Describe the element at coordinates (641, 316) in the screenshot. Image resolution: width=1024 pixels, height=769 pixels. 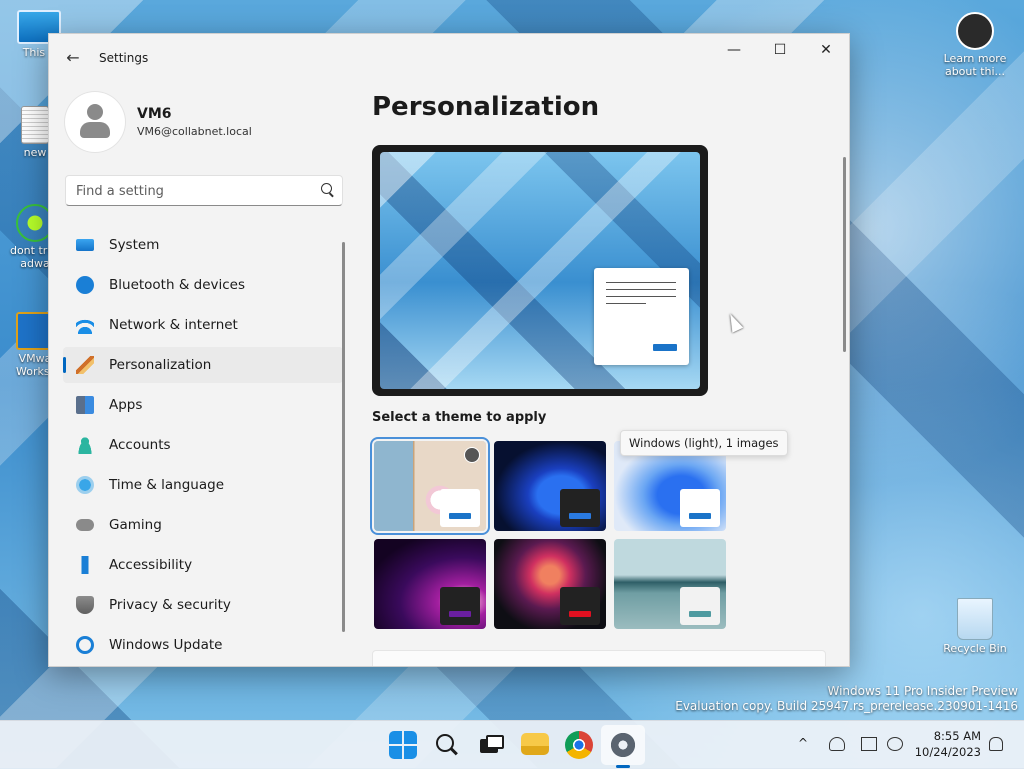
I see `preview-window-sample` at that location.